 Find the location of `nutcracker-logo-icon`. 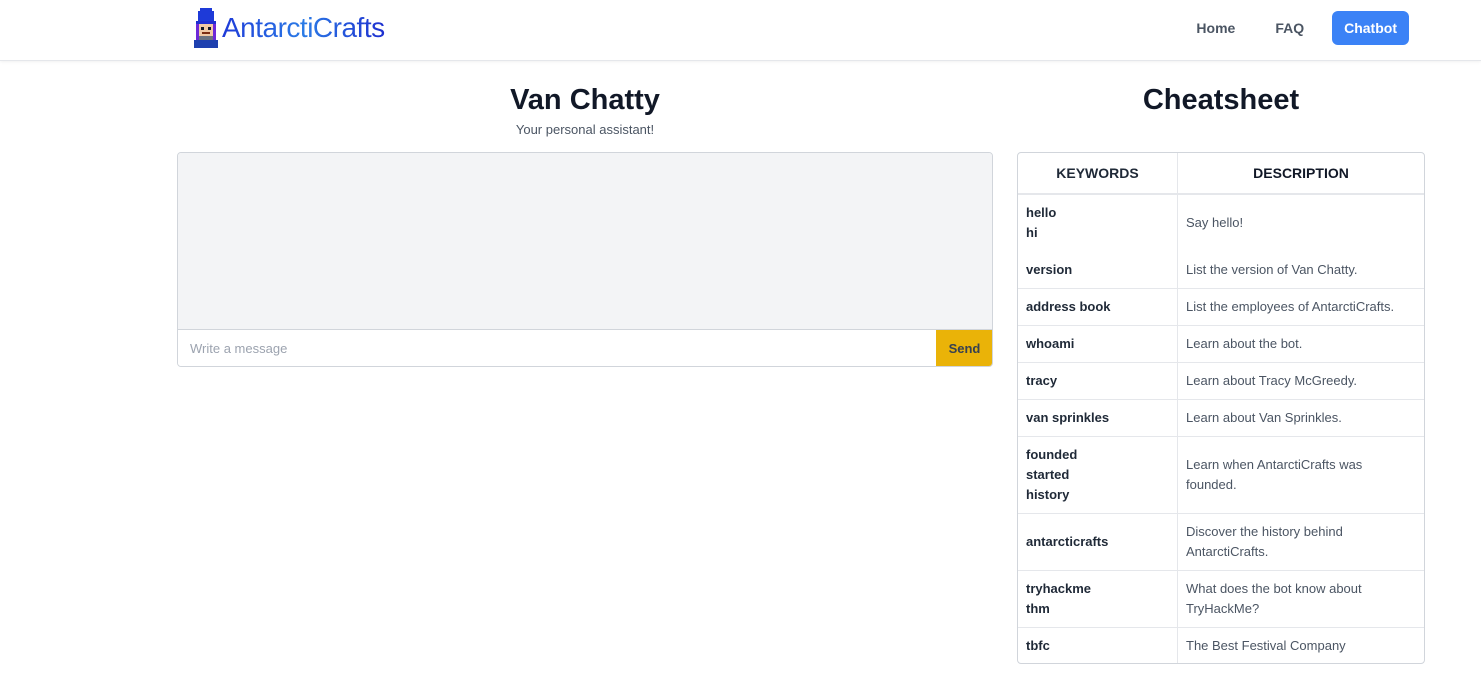

nutcracker-logo-icon is located at coordinates (206, 28).